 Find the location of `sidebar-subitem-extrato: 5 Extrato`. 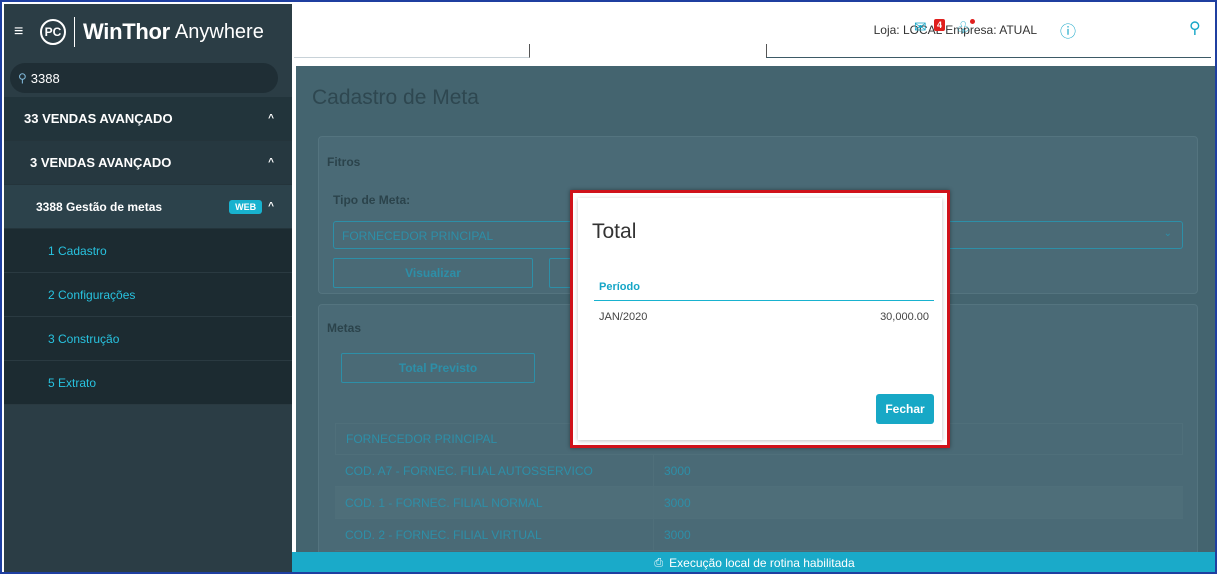

sidebar-subitem-extrato: 5 Extrato is located at coordinates (148, 383).